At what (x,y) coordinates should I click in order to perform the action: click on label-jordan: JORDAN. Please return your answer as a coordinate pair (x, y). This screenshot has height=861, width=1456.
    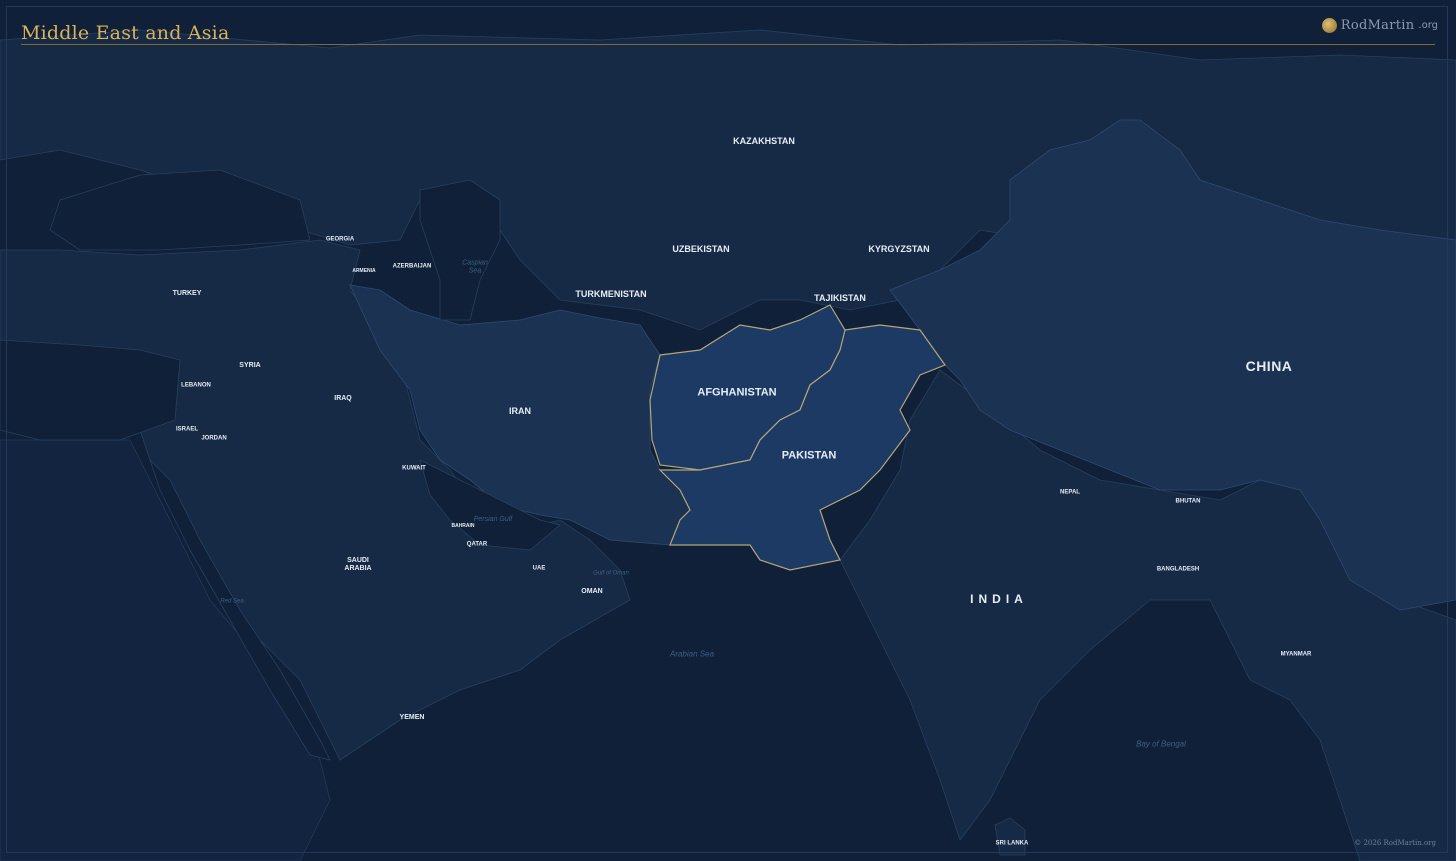
    Looking at the image, I should click on (214, 438).